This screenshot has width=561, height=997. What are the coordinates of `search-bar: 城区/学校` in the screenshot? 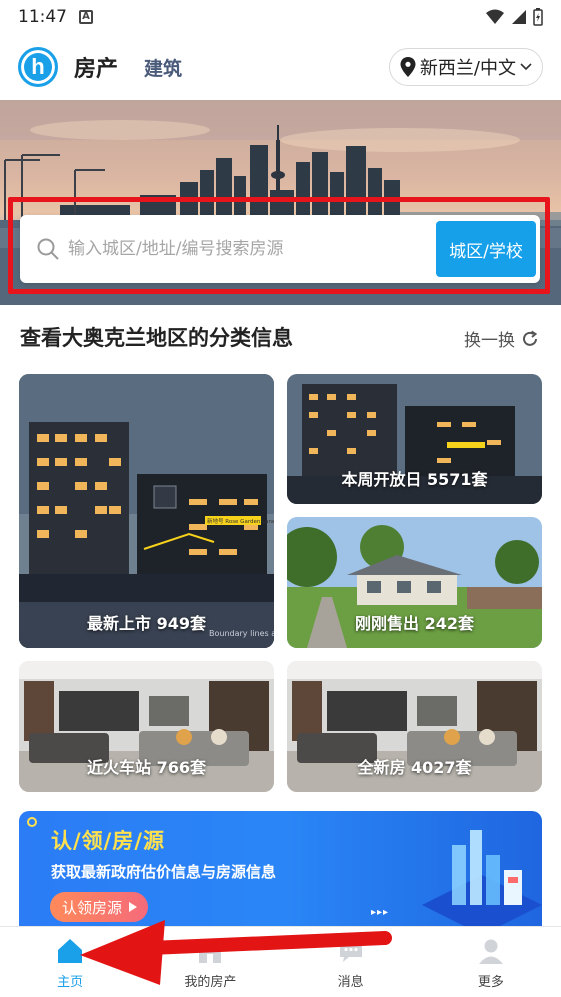 It's located at (280, 249).